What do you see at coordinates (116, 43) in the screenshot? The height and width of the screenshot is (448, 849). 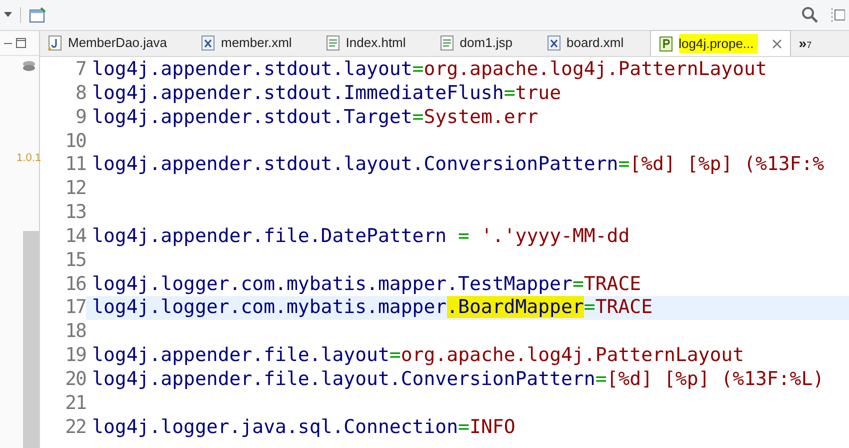 I see `editor-tab: MemberDao.java` at bounding box center [116, 43].